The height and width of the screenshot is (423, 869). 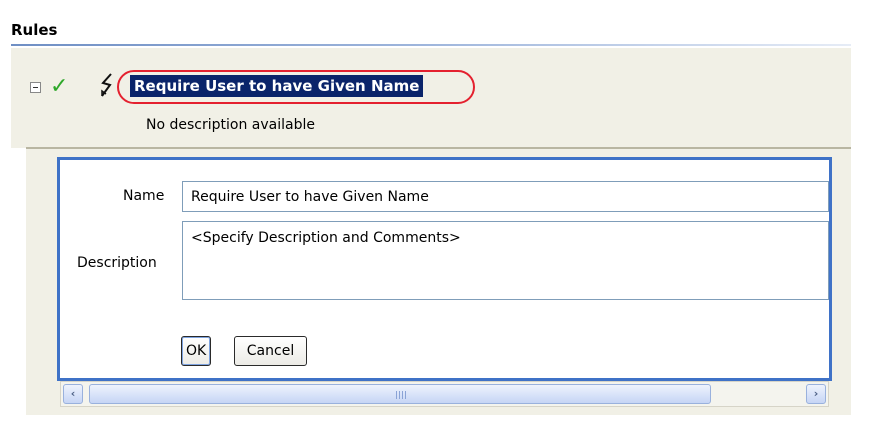 I want to click on description-input: <Specify Description and Comments>, so click(x=505, y=260).